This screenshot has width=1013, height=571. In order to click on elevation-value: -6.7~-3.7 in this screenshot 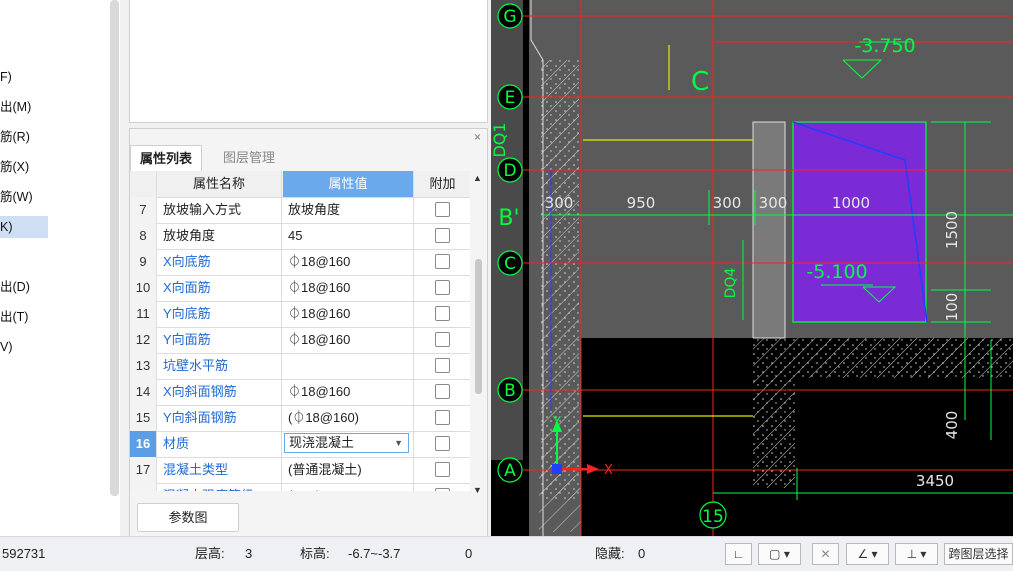, I will do `click(374, 553)`.